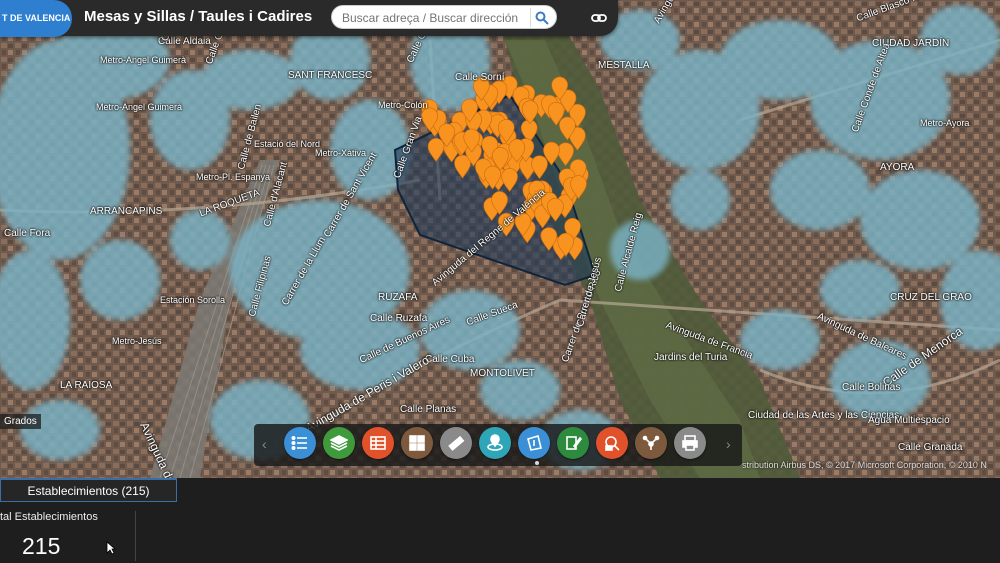  What do you see at coordinates (88, 490) in the screenshot?
I see `tab-establecimientos: Establecimientos (215)` at bounding box center [88, 490].